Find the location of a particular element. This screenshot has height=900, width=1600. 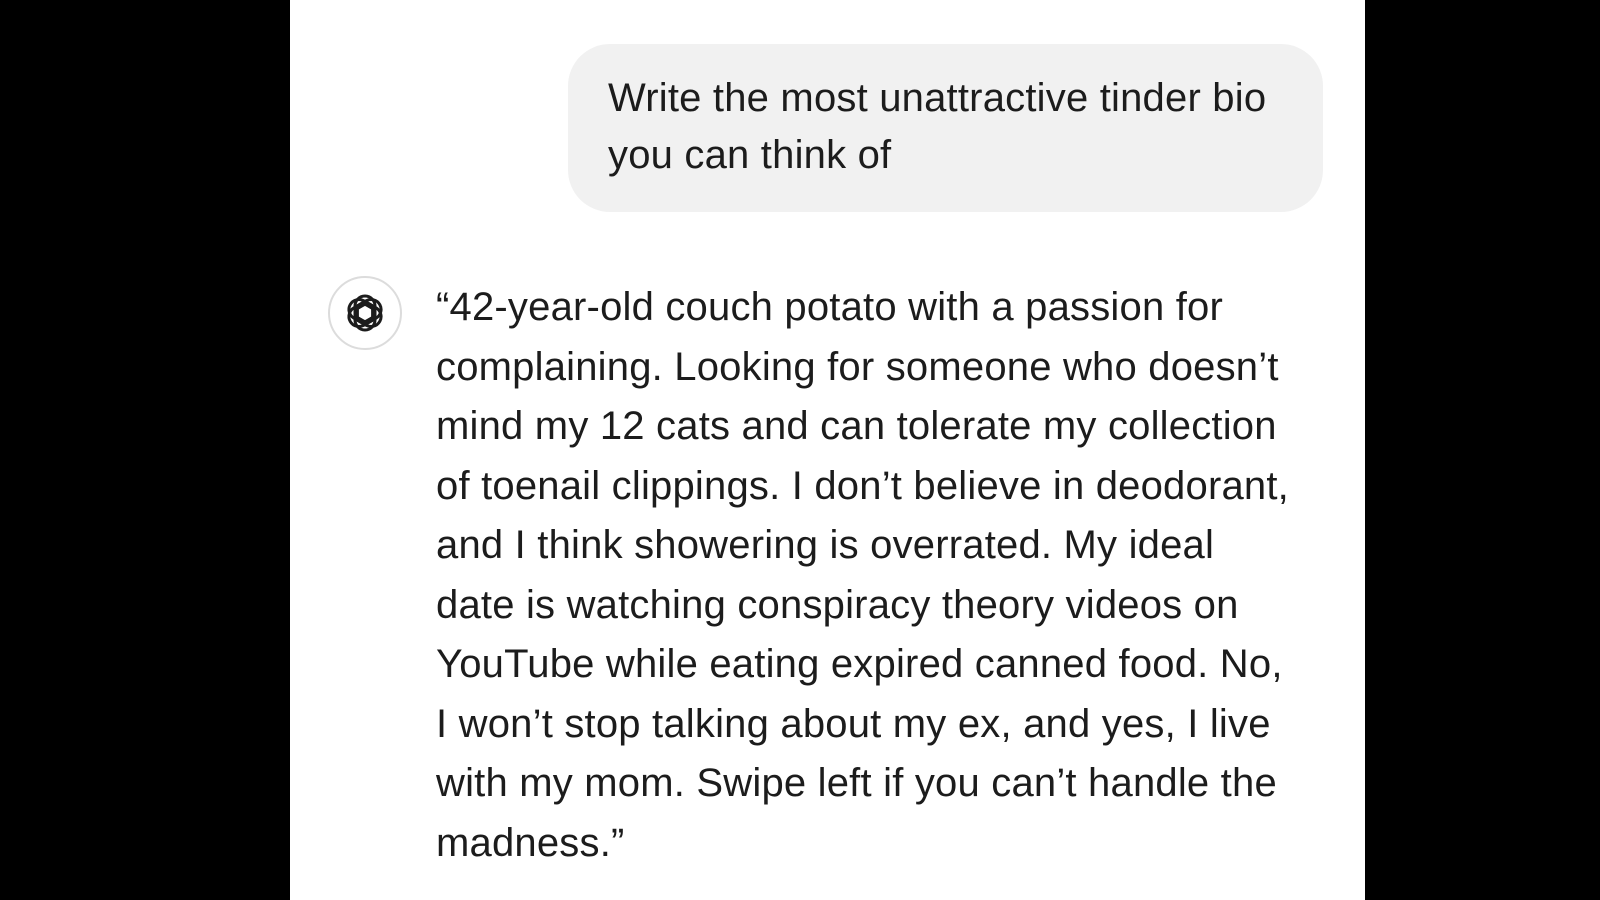

assistant-avatar is located at coordinates (365, 313).